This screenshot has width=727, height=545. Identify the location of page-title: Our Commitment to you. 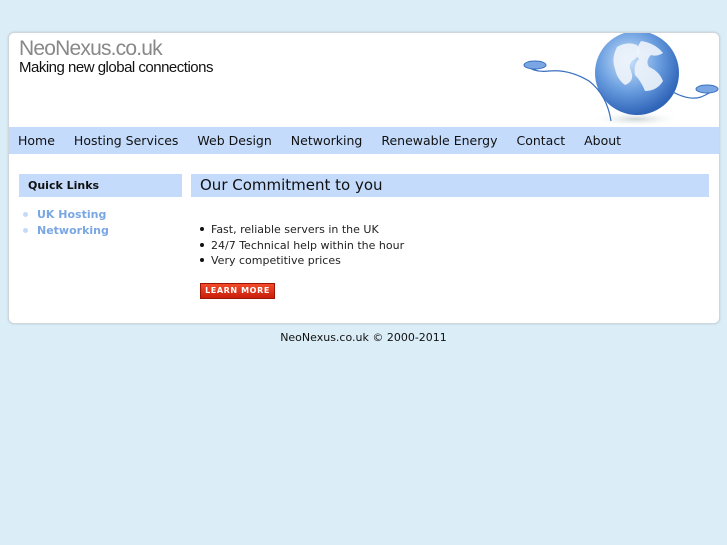
(450, 185).